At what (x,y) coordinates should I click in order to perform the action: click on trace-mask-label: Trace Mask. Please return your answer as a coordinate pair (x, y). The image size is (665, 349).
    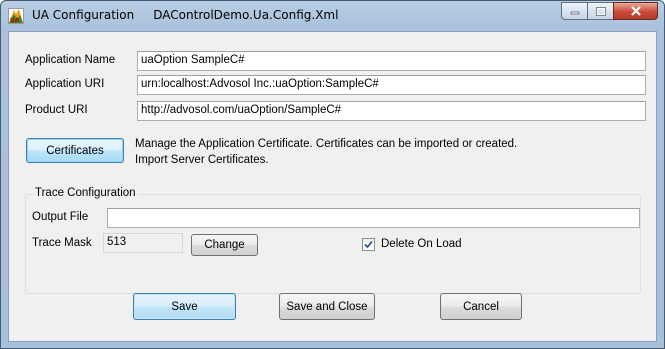
    Looking at the image, I should click on (62, 243).